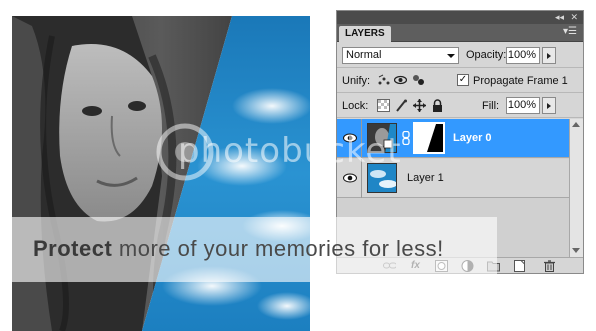  I want to click on blend-row: Normal Opacity: 100%, so click(460, 56).